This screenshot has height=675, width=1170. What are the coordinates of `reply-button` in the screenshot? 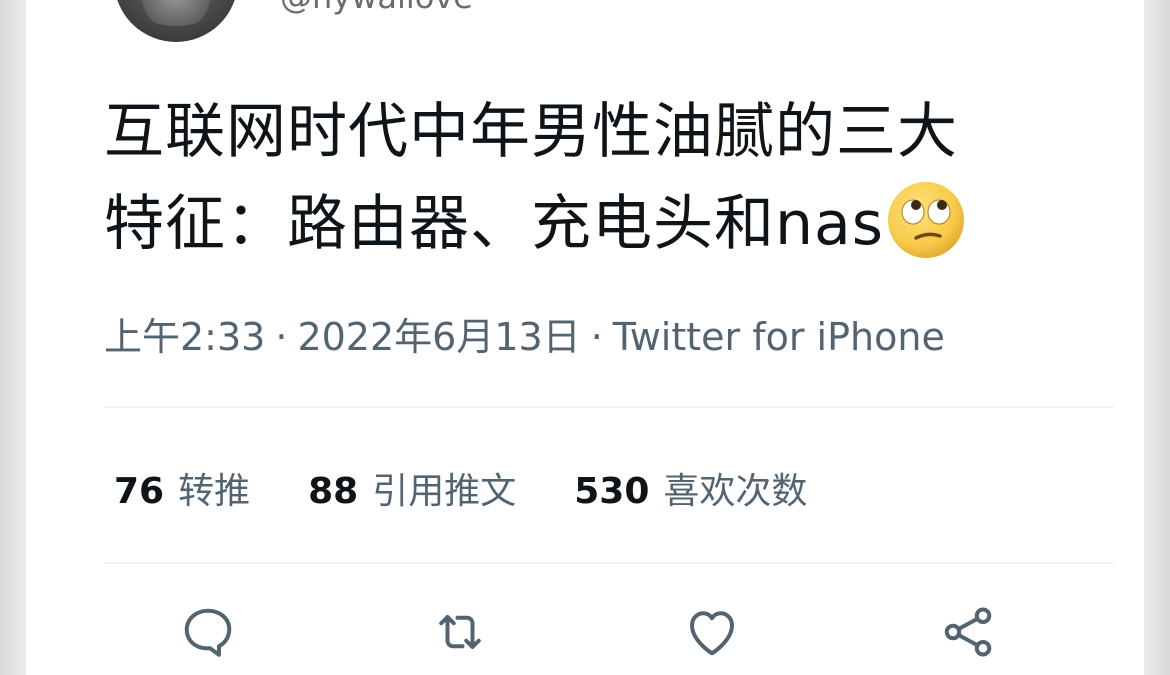 It's located at (208, 632).